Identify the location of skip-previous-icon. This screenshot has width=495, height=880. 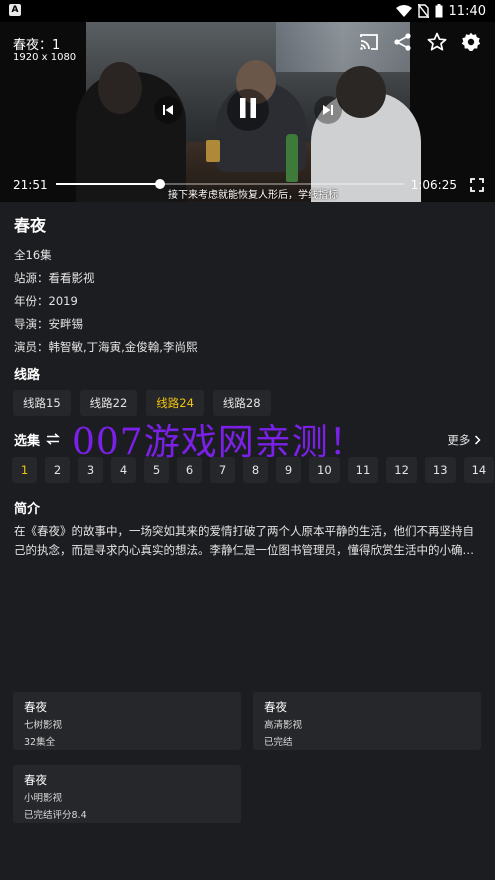
(168, 110).